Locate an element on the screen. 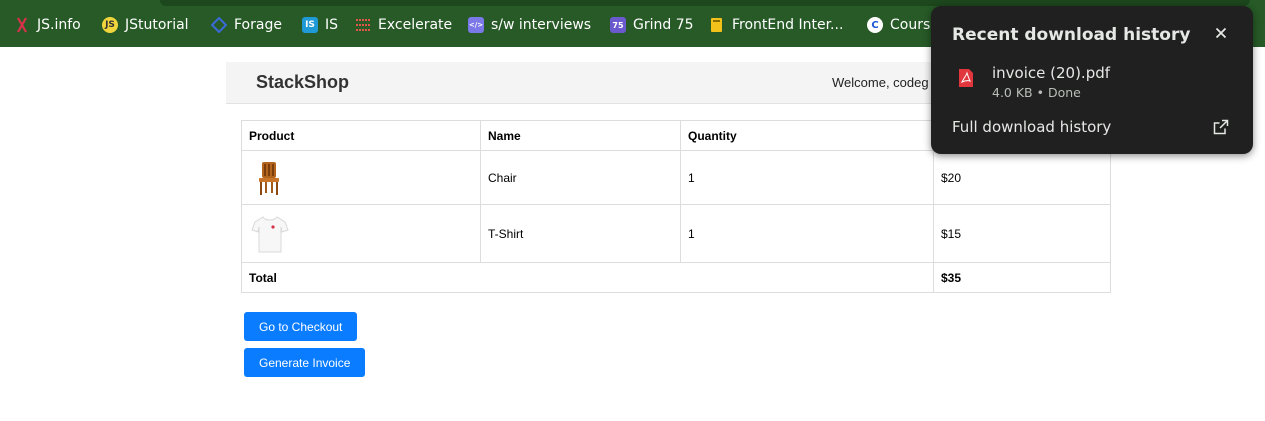  bookmark-forage: Forage is located at coordinates (246, 25).